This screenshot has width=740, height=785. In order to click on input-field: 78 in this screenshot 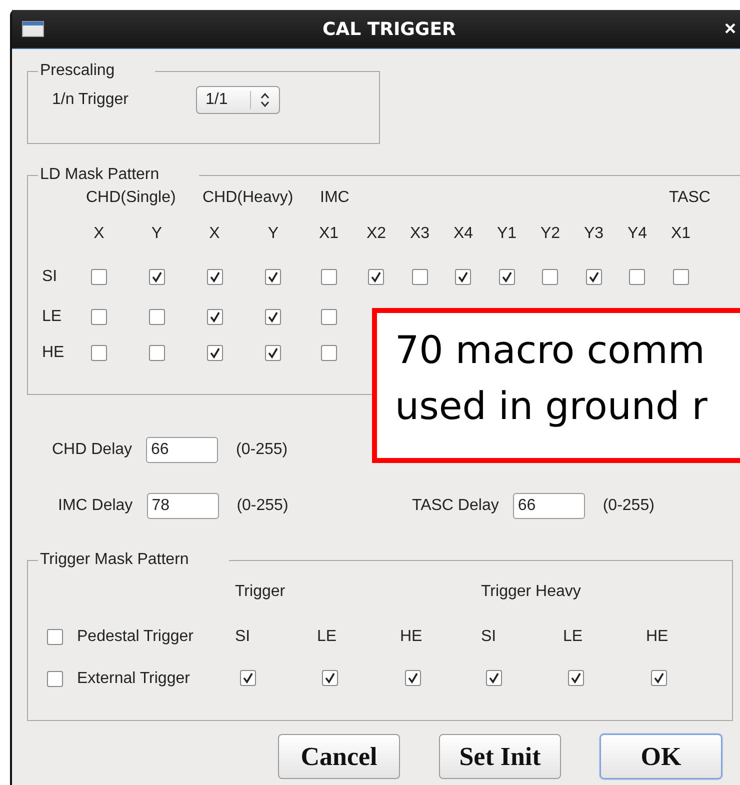, I will do `click(182, 506)`.